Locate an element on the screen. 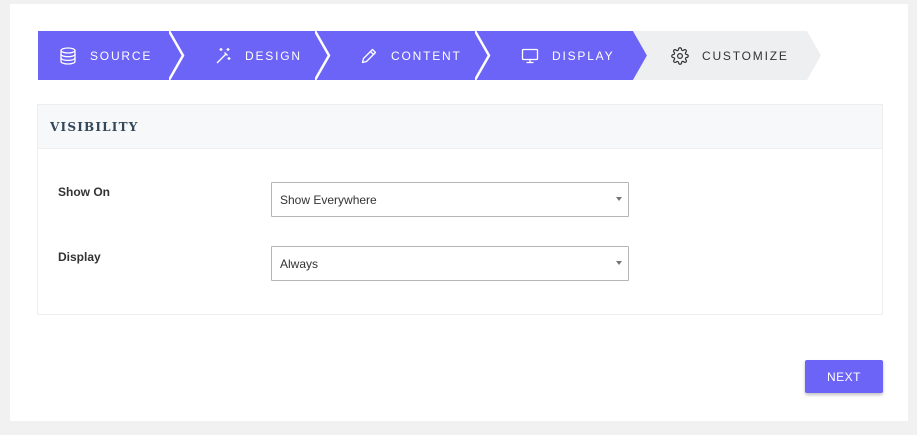 This screenshot has width=917, height=435. database-icon is located at coordinates (68, 56).